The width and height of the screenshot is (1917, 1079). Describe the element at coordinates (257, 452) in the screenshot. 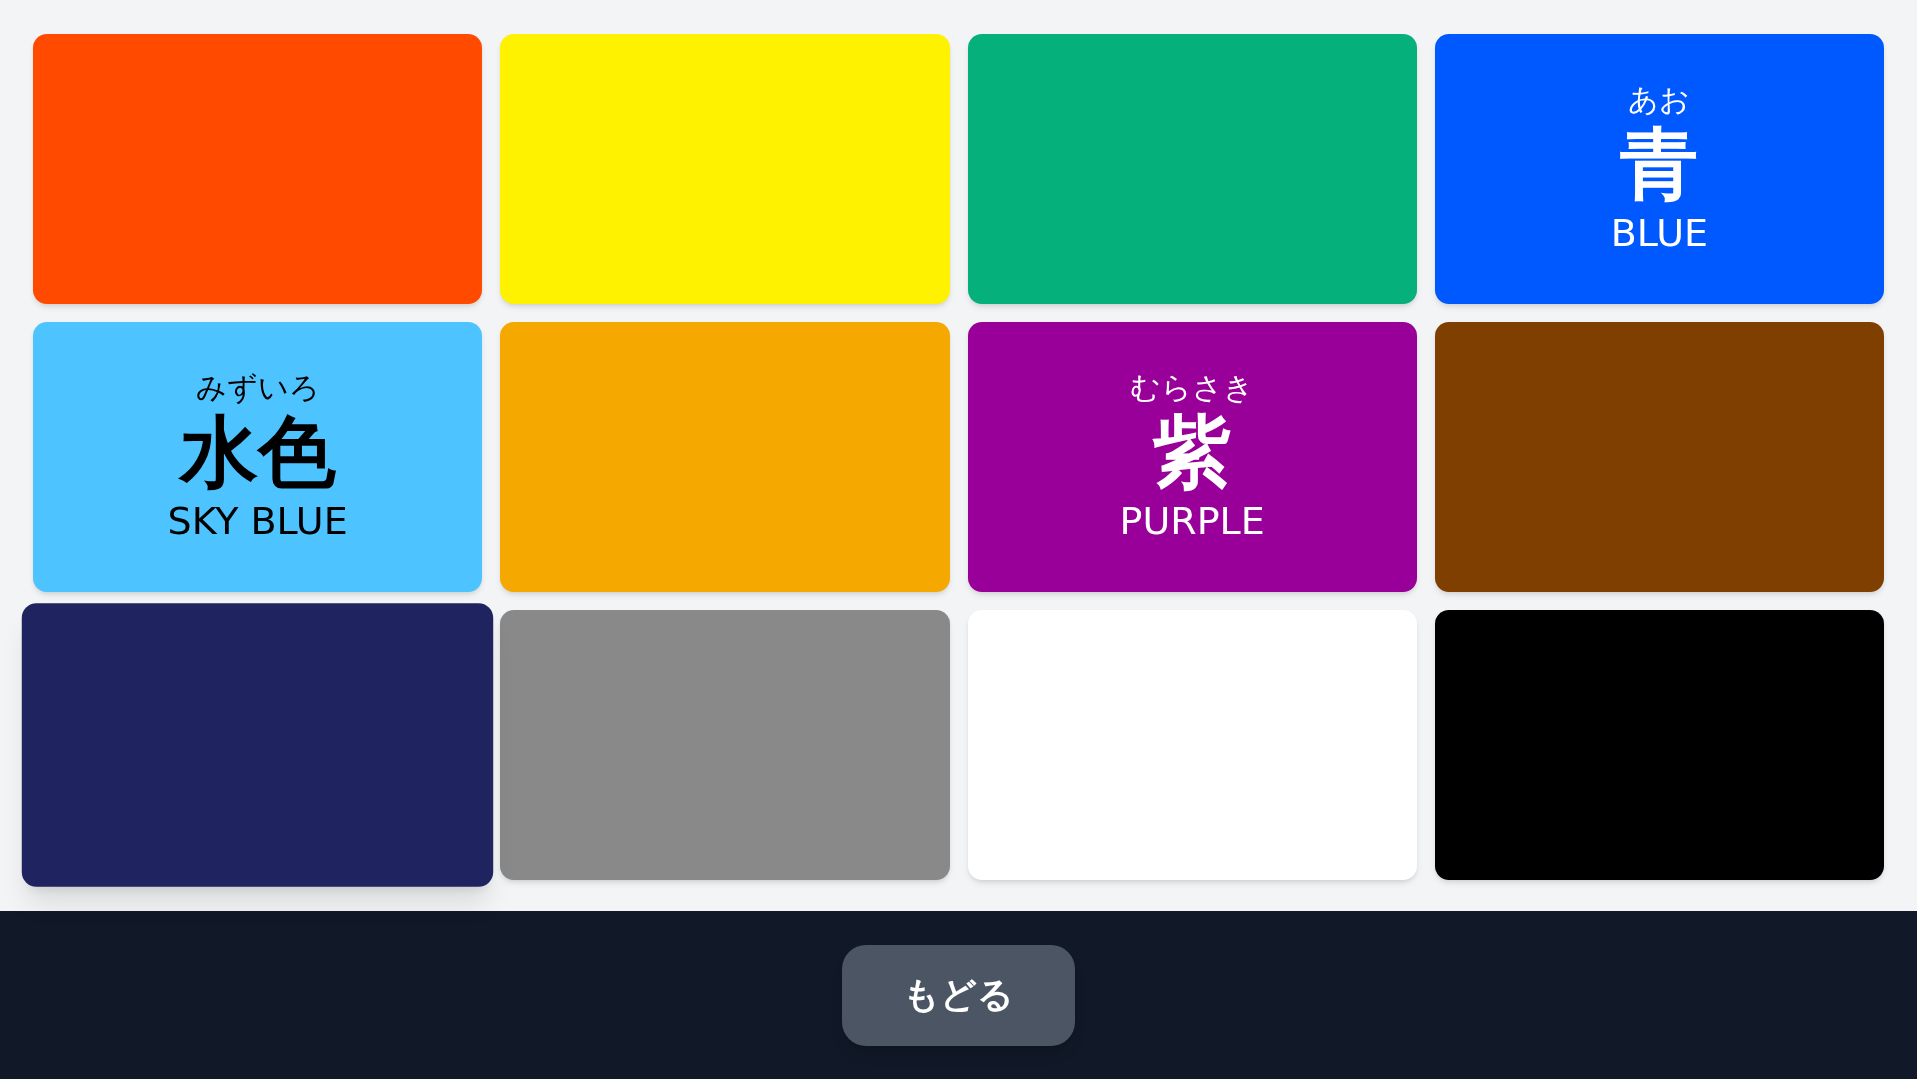

I see `kanji-text: 水色` at that location.